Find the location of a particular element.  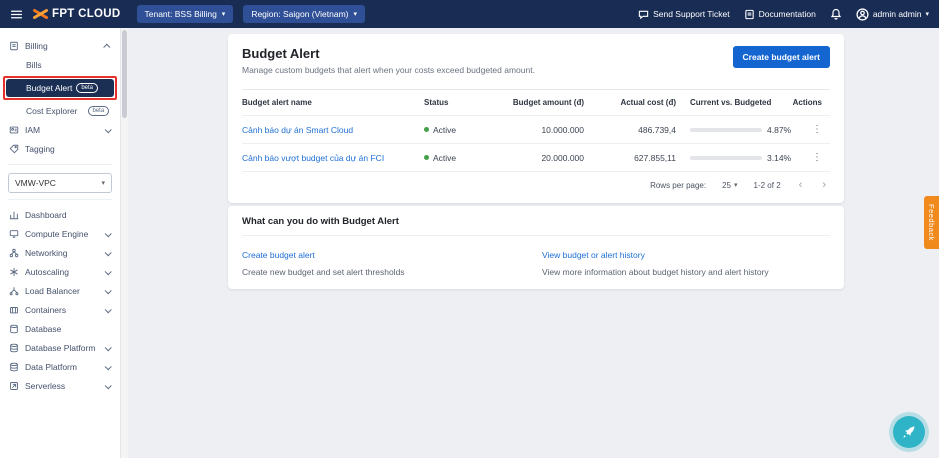

sidebar-item-serverless: Serverless is located at coordinates (60, 386).